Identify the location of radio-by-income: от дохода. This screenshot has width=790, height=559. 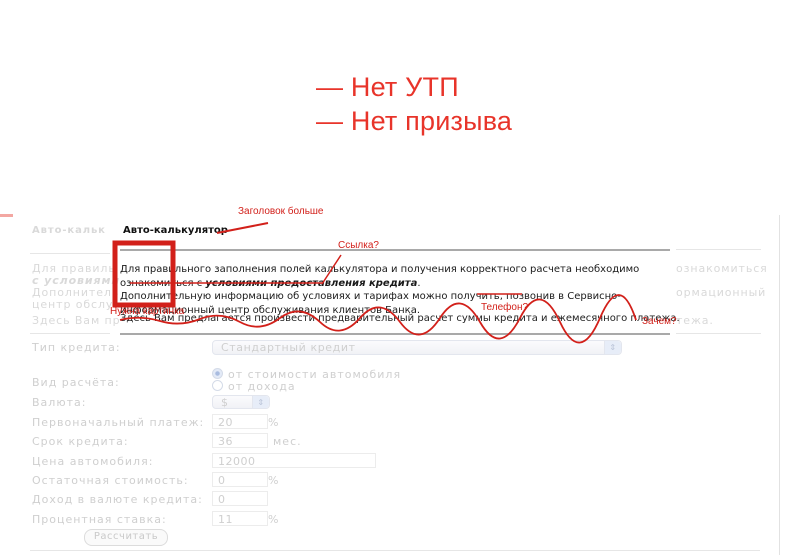
(254, 386).